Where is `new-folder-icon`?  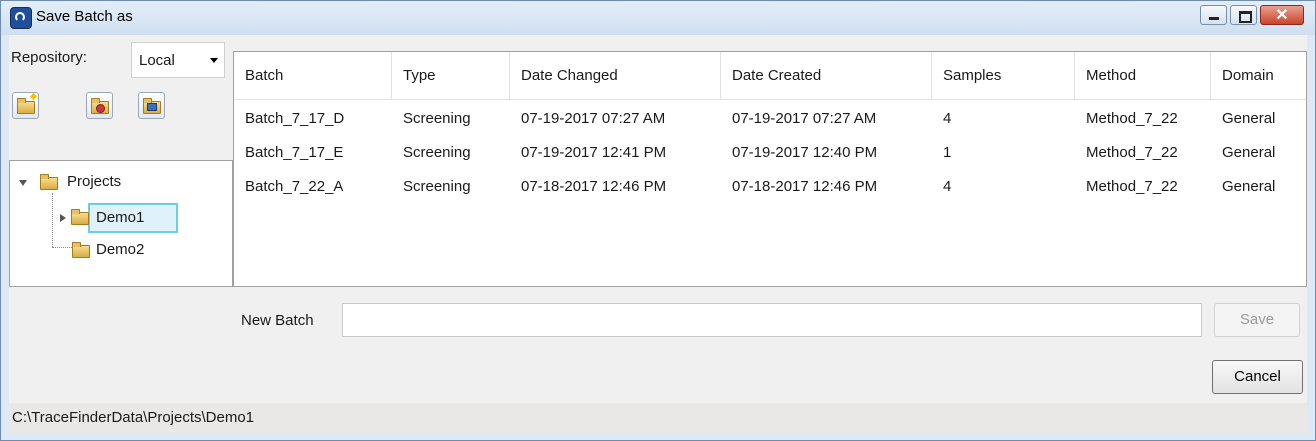 new-folder-icon is located at coordinates (26, 106).